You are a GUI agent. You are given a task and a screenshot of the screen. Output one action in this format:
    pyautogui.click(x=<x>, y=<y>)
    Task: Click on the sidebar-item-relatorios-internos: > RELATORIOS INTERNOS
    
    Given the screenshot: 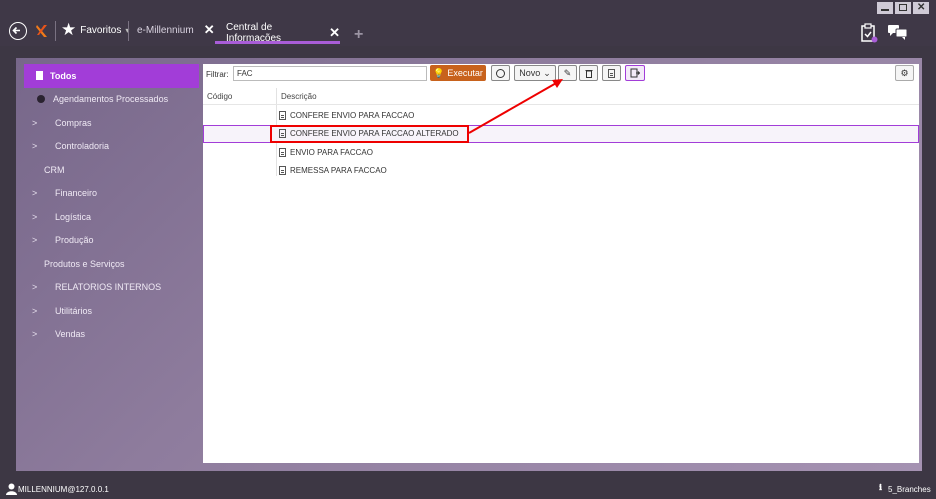 What is the action you would take?
    pyautogui.click(x=111, y=288)
    